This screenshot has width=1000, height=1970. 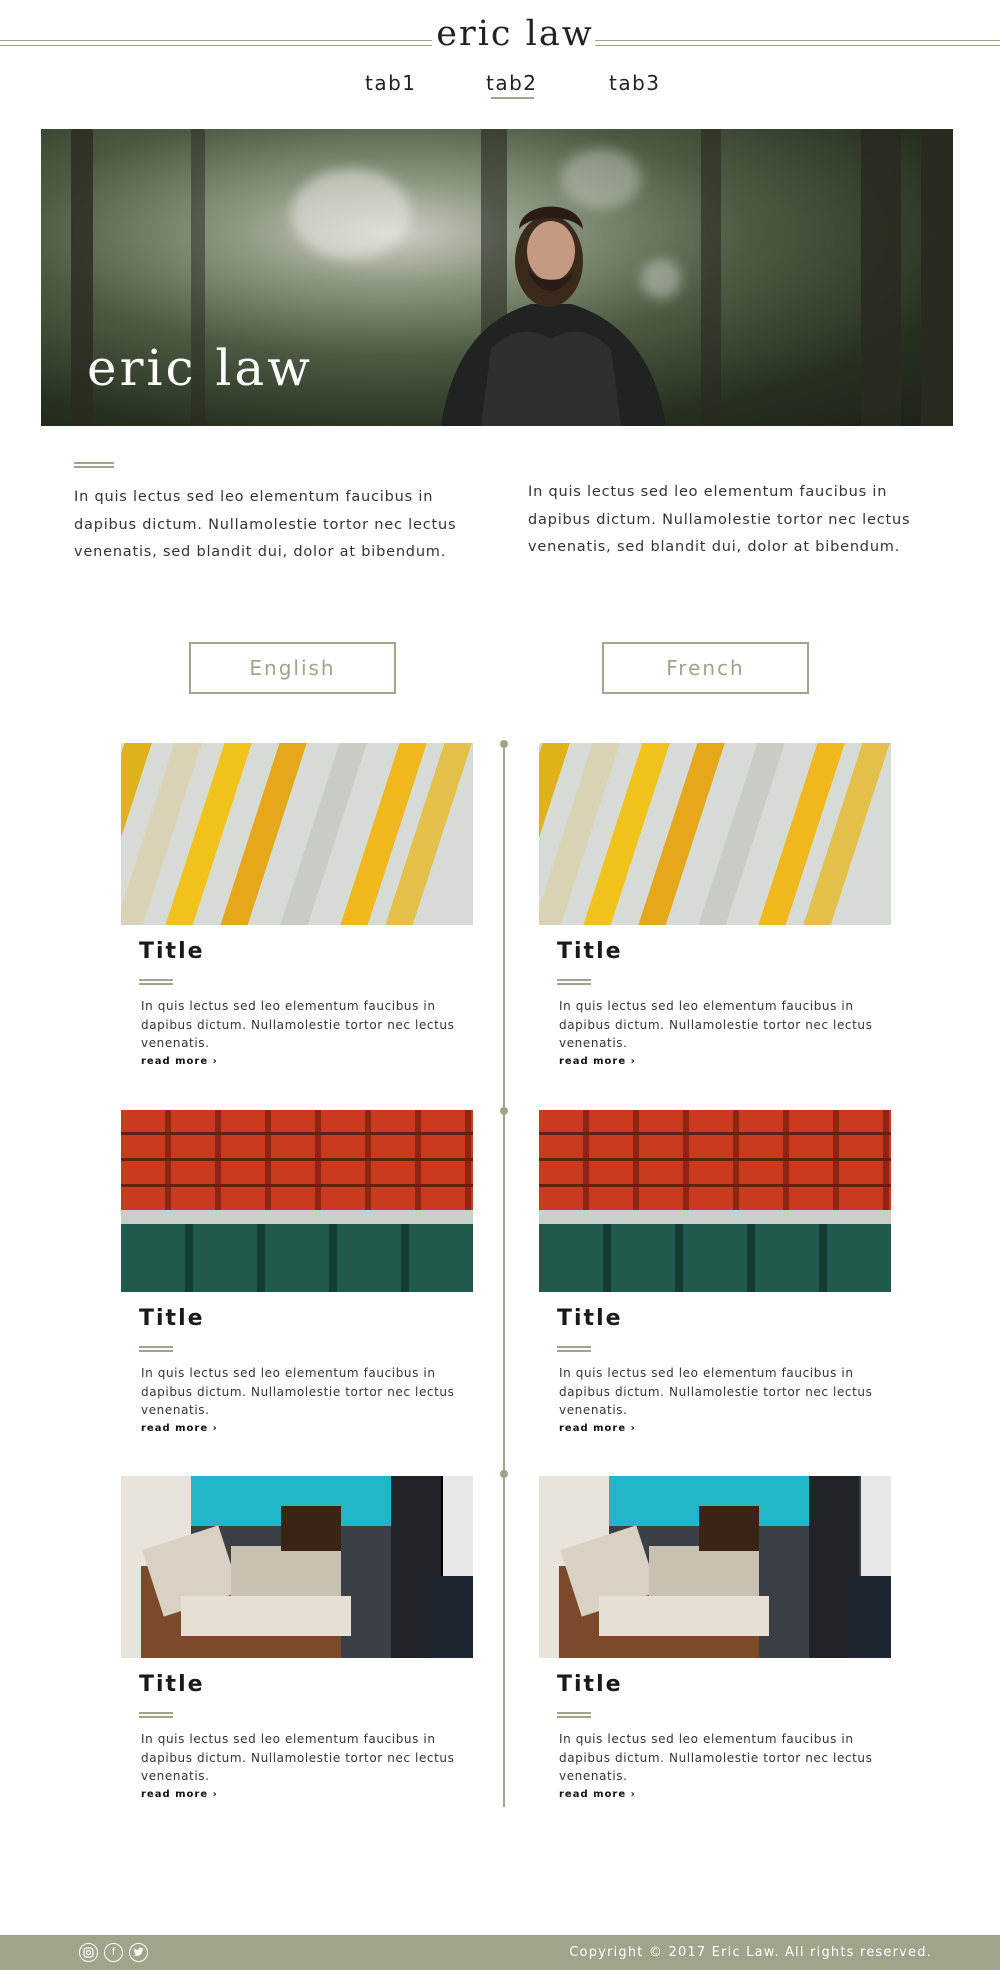 I want to click on instagram-icon, so click(x=88, y=1952).